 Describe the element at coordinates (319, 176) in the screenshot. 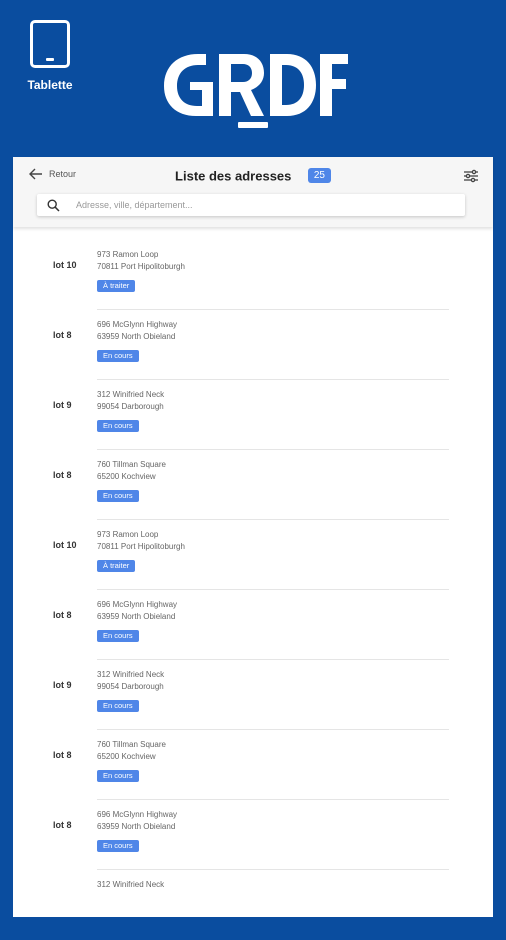

I see `count-badge: 25` at that location.